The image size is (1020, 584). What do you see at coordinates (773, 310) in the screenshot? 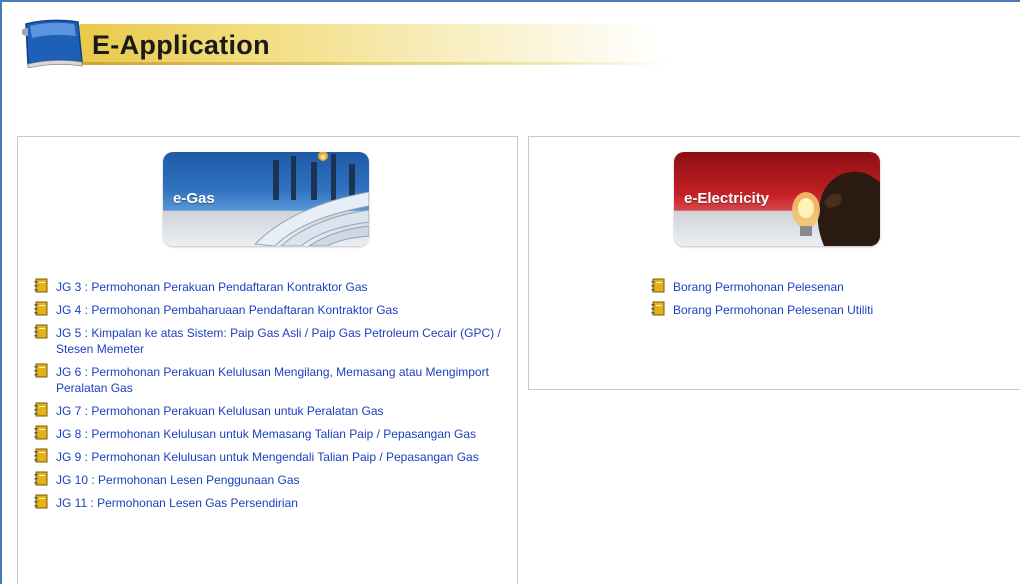
I see `elec-link-pelesenan-utiliti: Borang Permohonan Pelesenan Utiliti` at bounding box center [773, 310].